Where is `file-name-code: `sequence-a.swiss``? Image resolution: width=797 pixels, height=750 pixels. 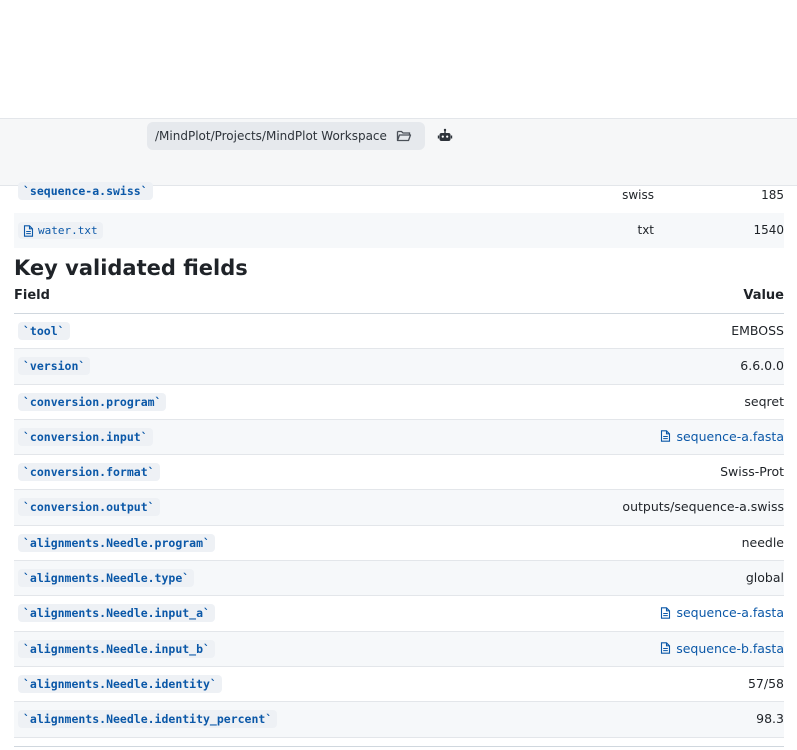 file-name-code: `sequence-a.swiss` is located at coordinates (85, 191).